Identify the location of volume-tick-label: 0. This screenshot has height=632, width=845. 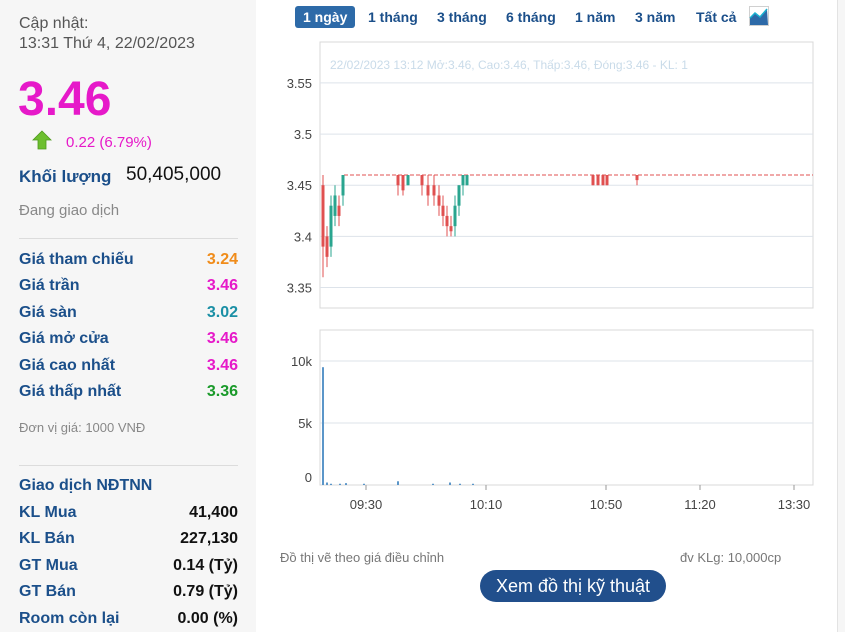
(308, 477).